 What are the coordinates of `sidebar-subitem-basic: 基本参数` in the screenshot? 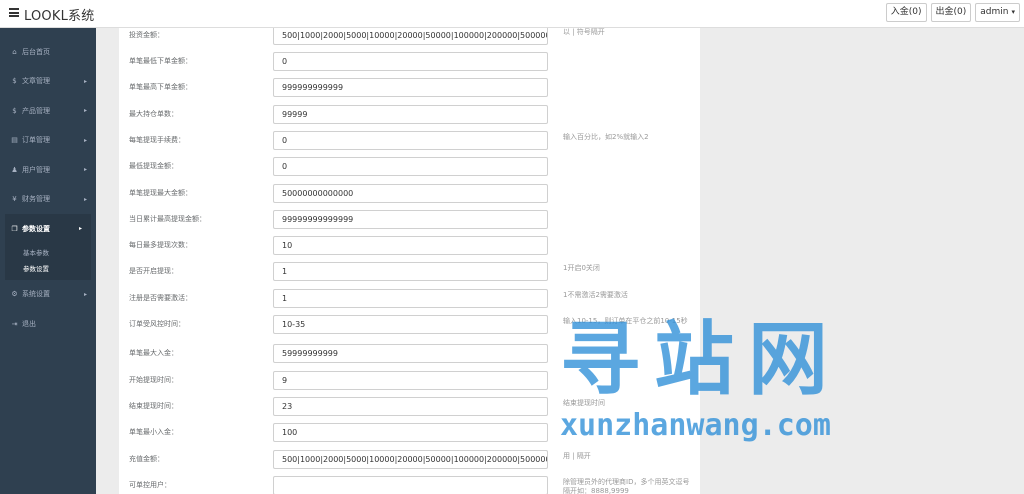 It's located at (48, 253).